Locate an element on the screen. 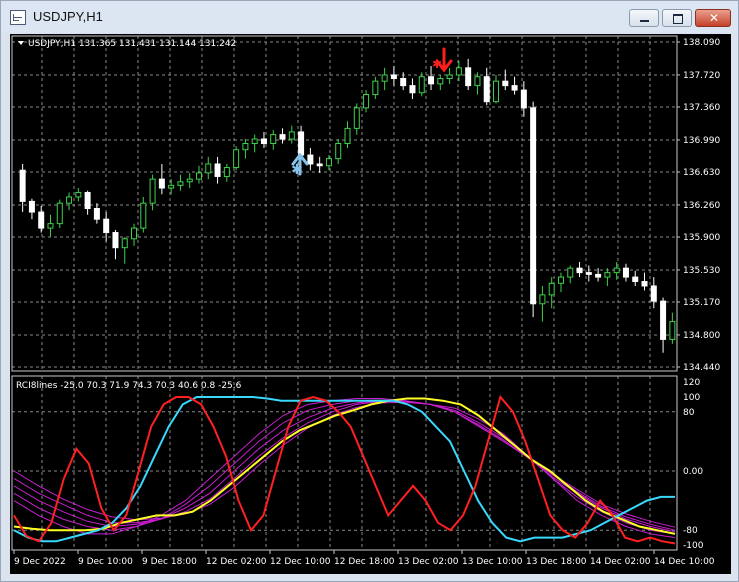 This screenshot has height=582, width=739. indicator-scale-label: -80 is located at coordinates (690, 531).